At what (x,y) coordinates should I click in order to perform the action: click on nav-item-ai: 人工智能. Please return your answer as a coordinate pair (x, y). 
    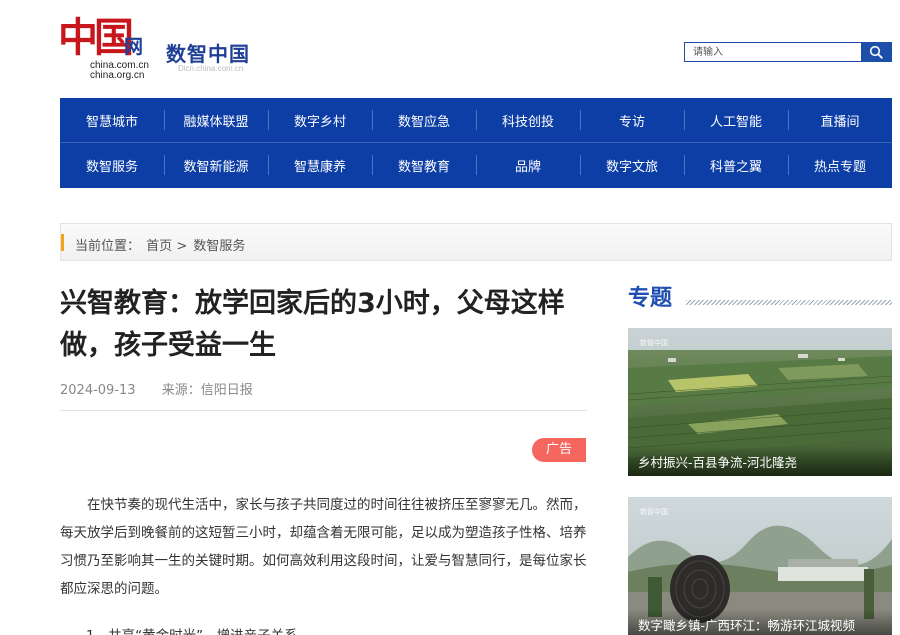
    Looking at the image, I should click on (736, 120).